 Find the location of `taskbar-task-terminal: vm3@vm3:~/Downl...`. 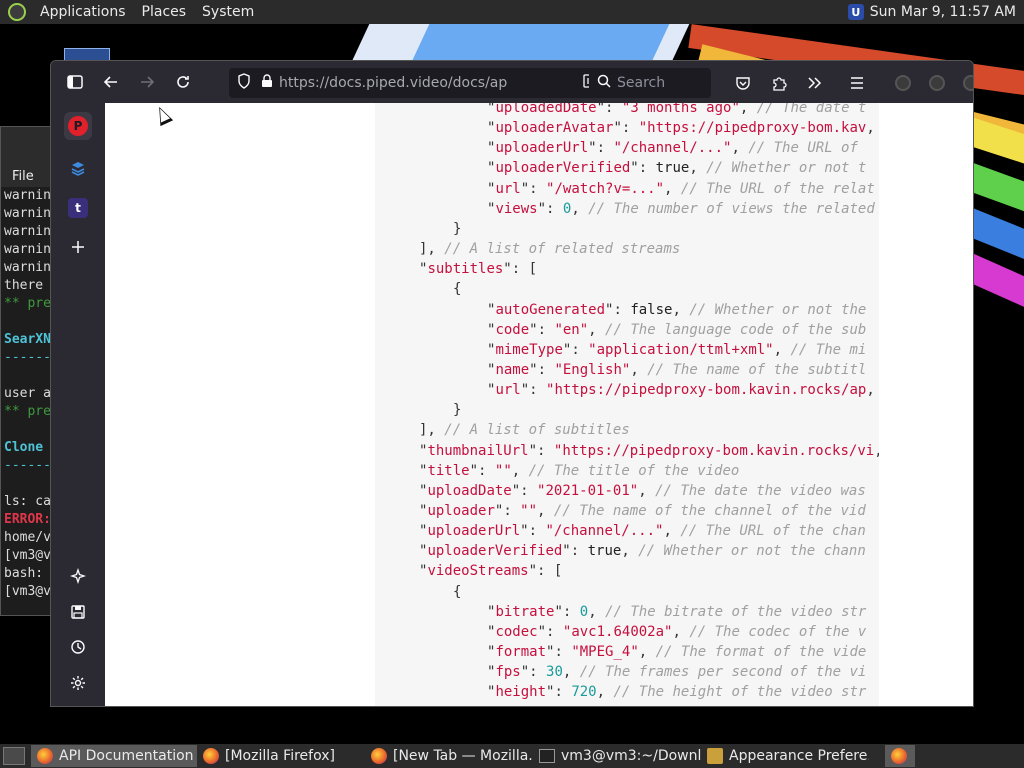

taskbar-task-terminal: vm3@vm3:~/Downl... is located at coordinates (617, 756).